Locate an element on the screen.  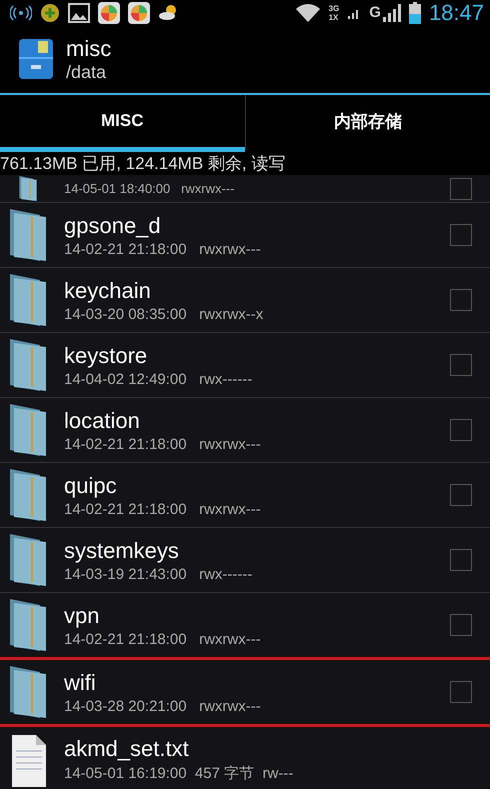
network-label: G is located at coordinates (375, 12).